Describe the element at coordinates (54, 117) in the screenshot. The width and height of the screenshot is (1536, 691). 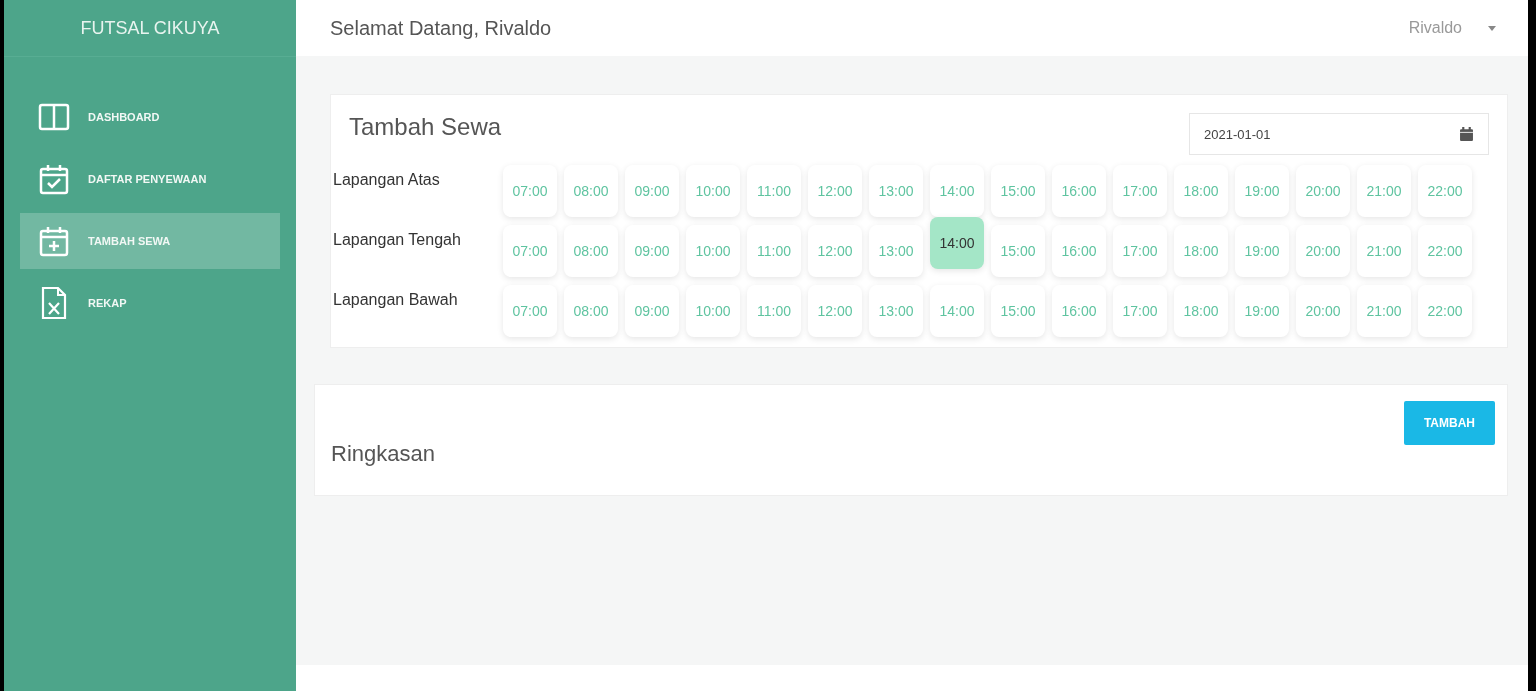
I see `columns-icon` at that location.